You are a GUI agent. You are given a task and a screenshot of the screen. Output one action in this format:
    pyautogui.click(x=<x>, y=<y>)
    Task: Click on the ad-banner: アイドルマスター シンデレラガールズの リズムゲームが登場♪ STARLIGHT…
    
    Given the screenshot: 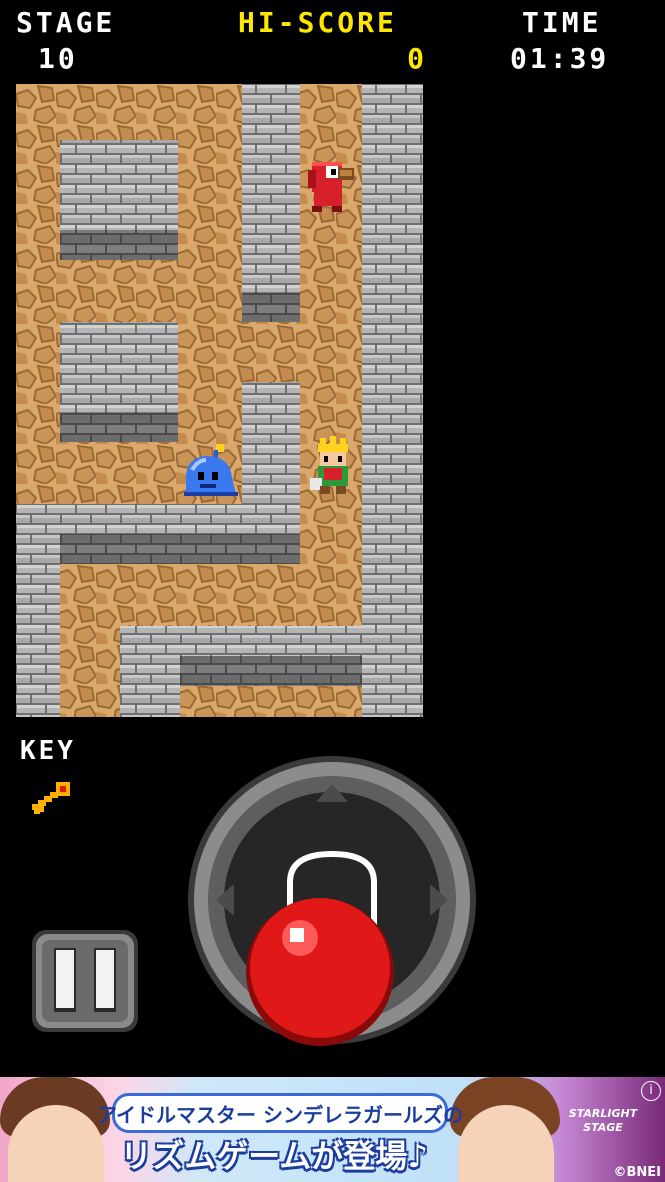 What is the action you would take?
    pyautogui.click(x=332, y=1129)
    